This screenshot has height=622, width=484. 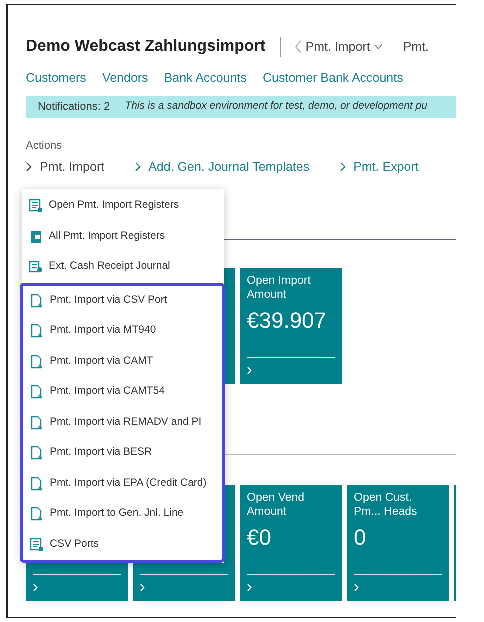 I want to click on notification-message: This is a sandbox environment for test, demo, or development pu, so click(x=276, y=106).